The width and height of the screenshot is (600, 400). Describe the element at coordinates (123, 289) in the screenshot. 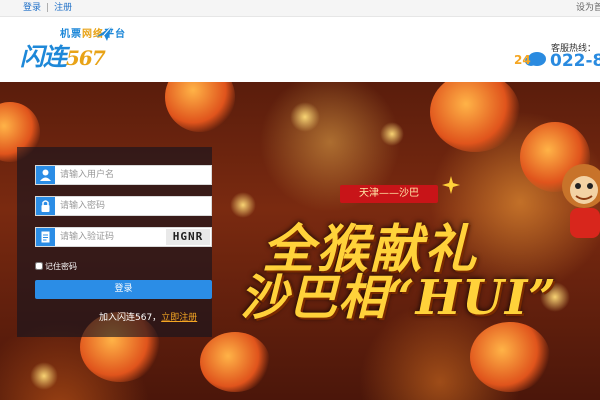

I see `login-button: 登录` at that location.